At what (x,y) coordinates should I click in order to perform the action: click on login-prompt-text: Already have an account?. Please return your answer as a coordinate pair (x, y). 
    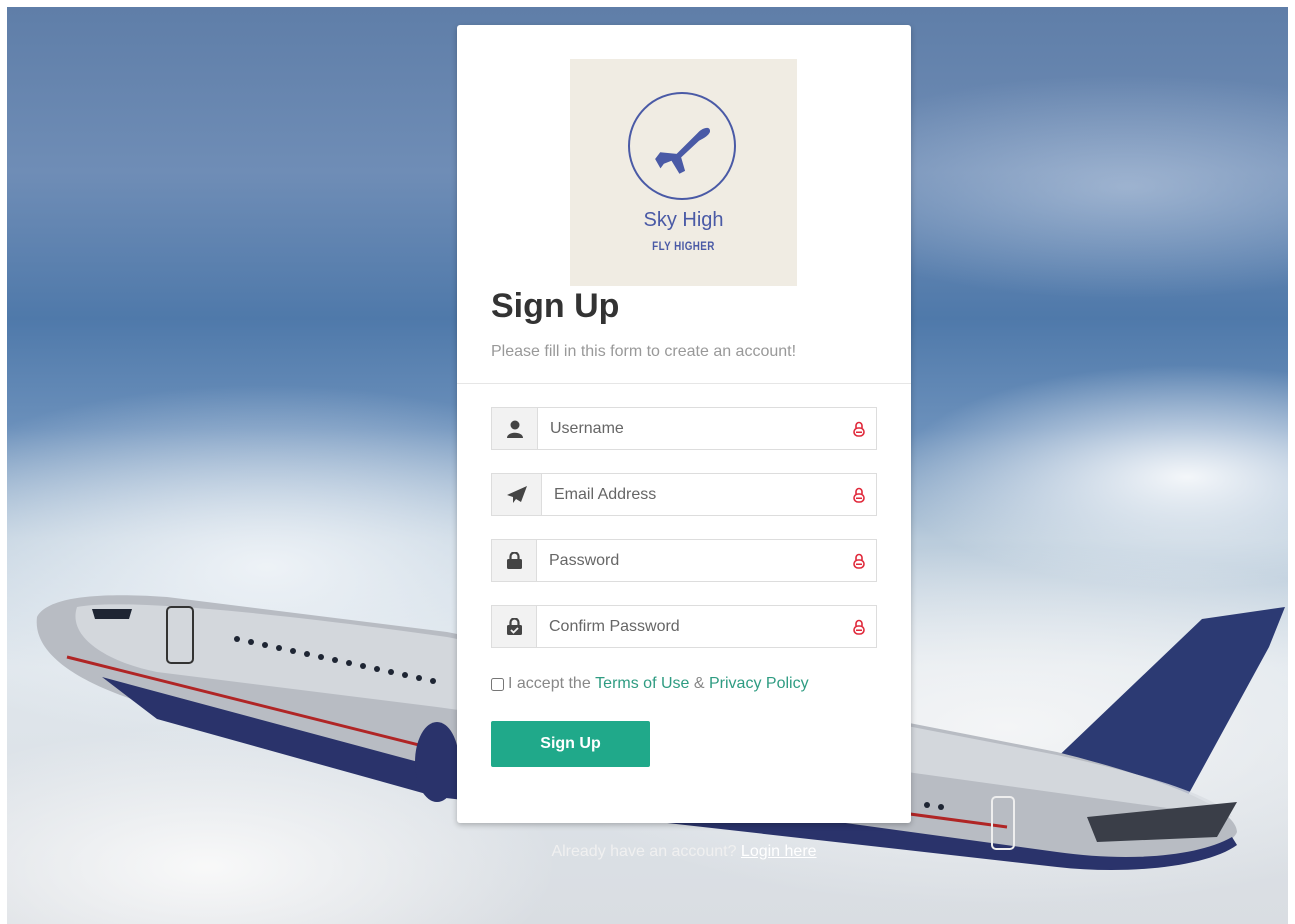
    Looking at the image, I should click on (644, 851).